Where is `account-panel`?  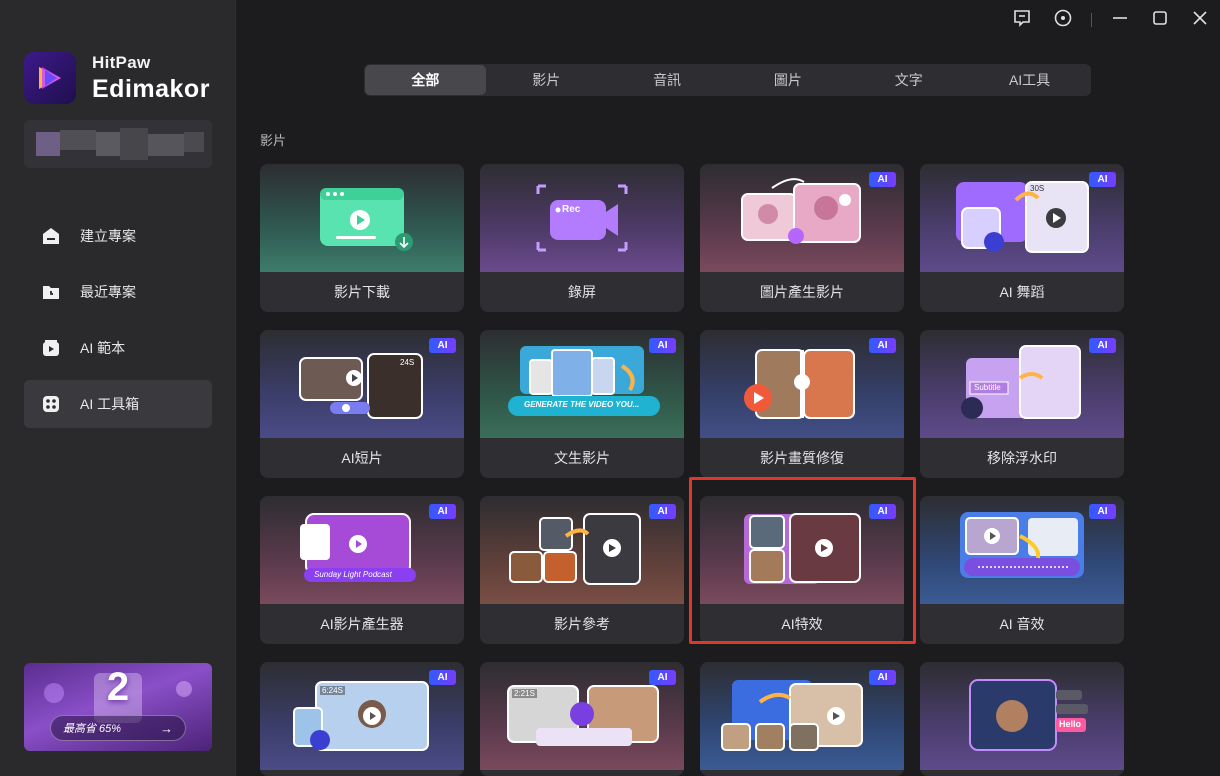
account-panel is located at coordinates (118, 144).